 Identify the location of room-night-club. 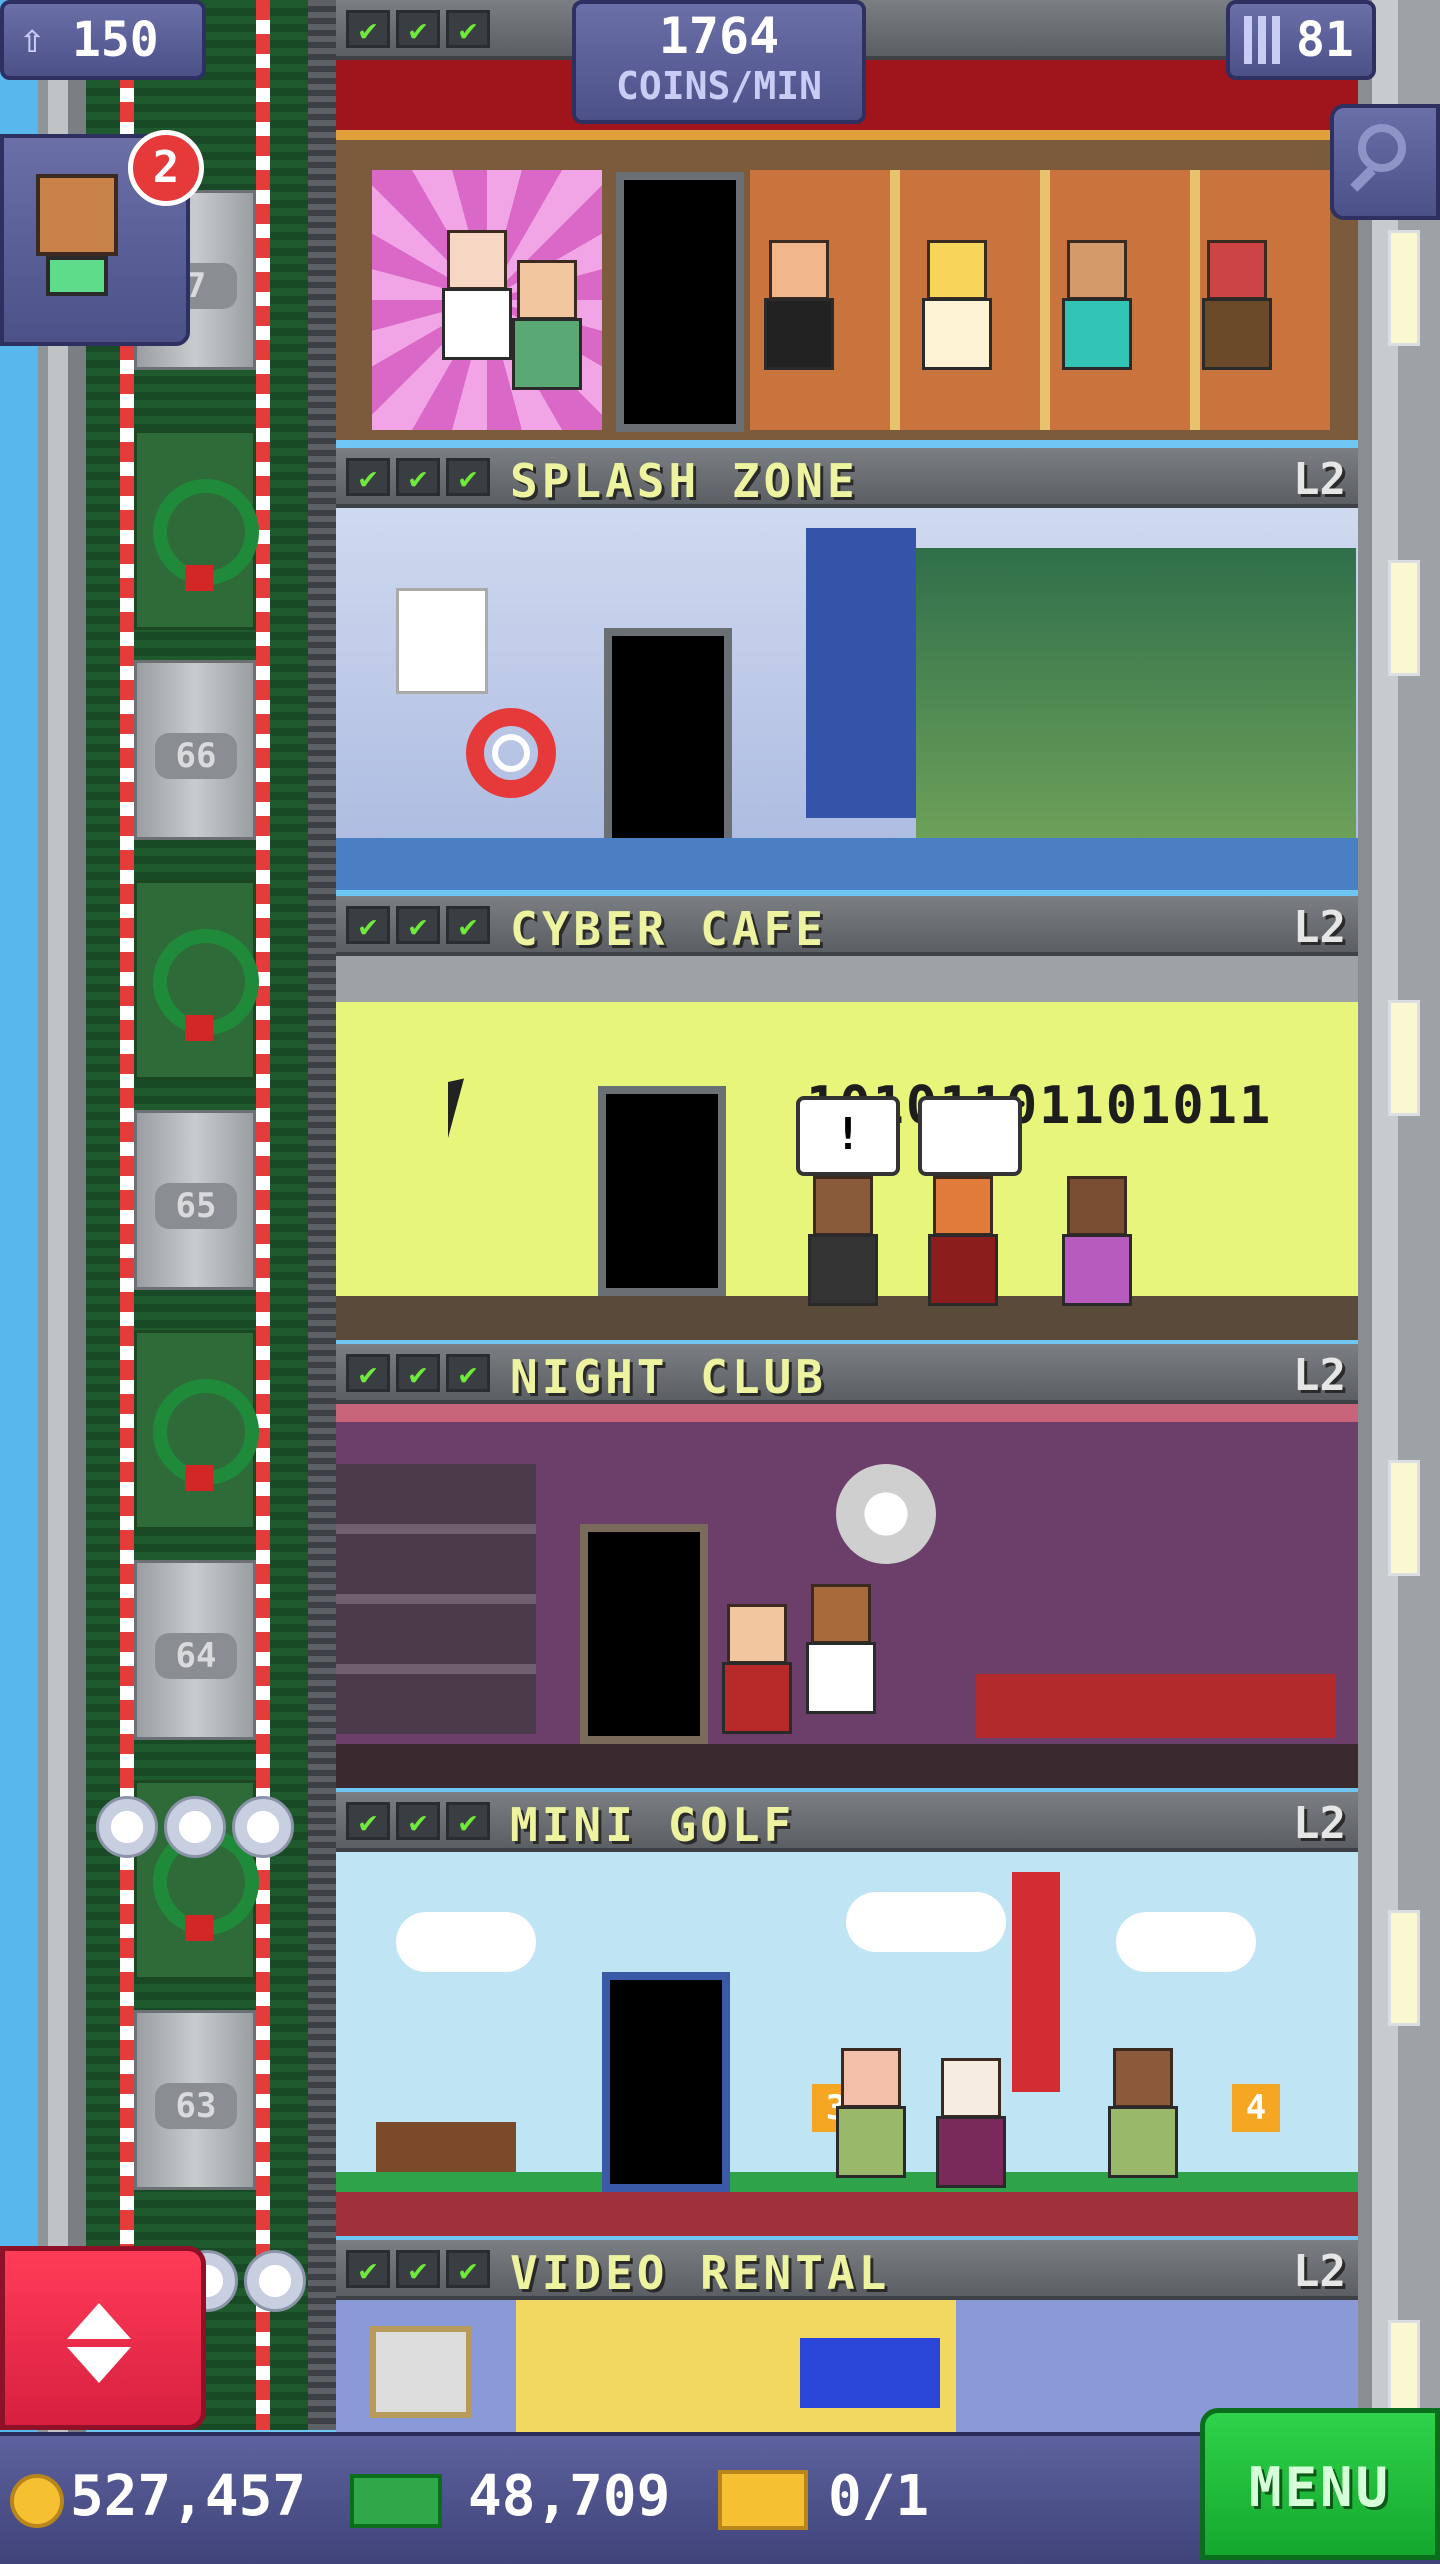
(847, 1596).